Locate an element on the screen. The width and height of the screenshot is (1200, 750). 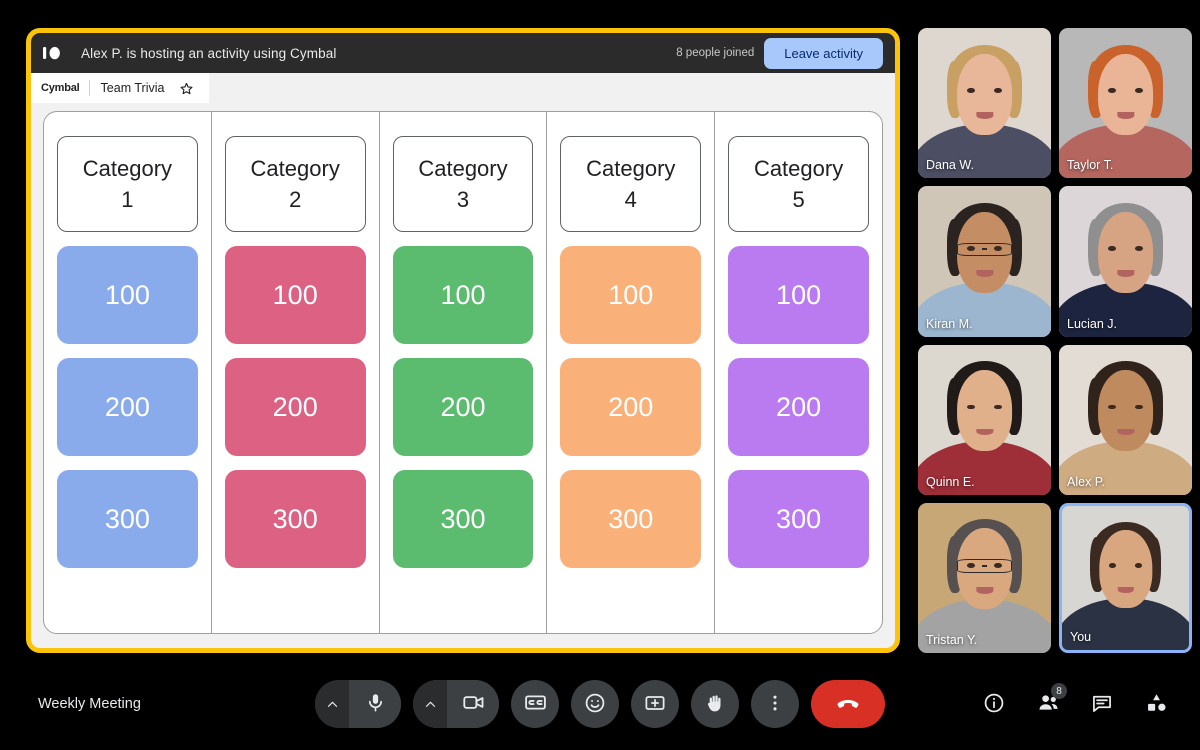
microphone-toggle-button is located at coordinates (375, 704).